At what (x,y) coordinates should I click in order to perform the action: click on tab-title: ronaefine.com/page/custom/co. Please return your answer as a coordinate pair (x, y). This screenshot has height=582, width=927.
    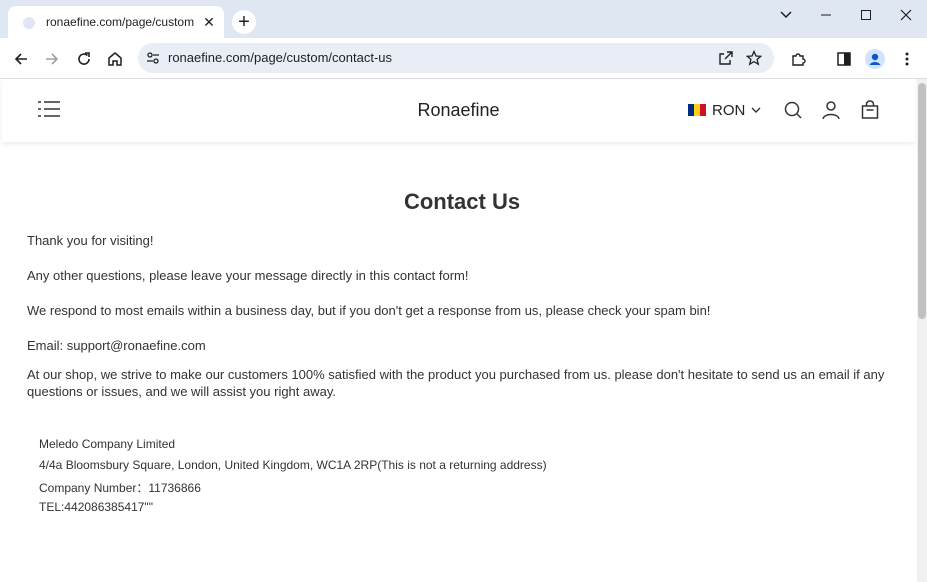
    Looking at the image, I should click on (120, 22).